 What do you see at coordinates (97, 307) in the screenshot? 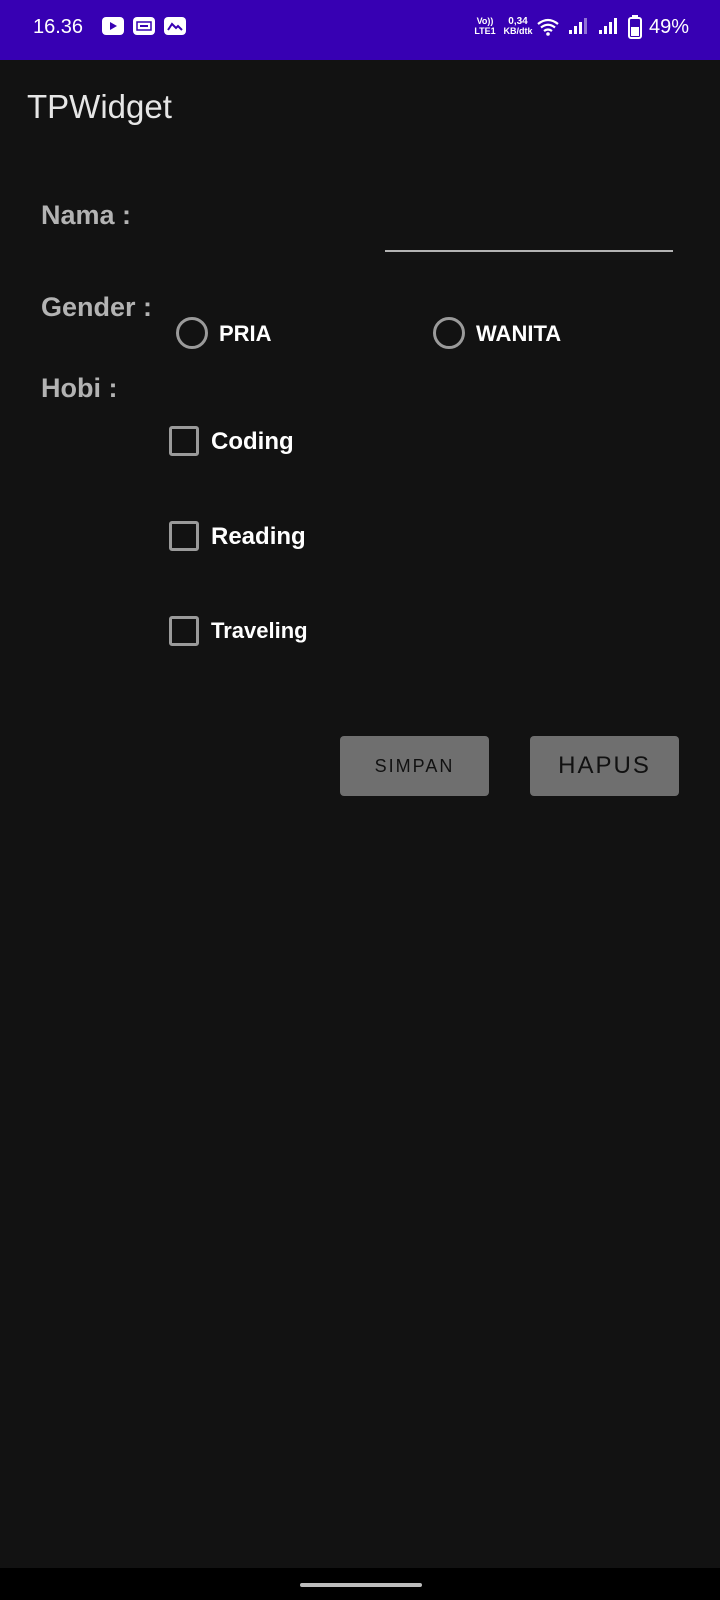
I see `gender-label: Gender :` at bounding box center [97, 307].